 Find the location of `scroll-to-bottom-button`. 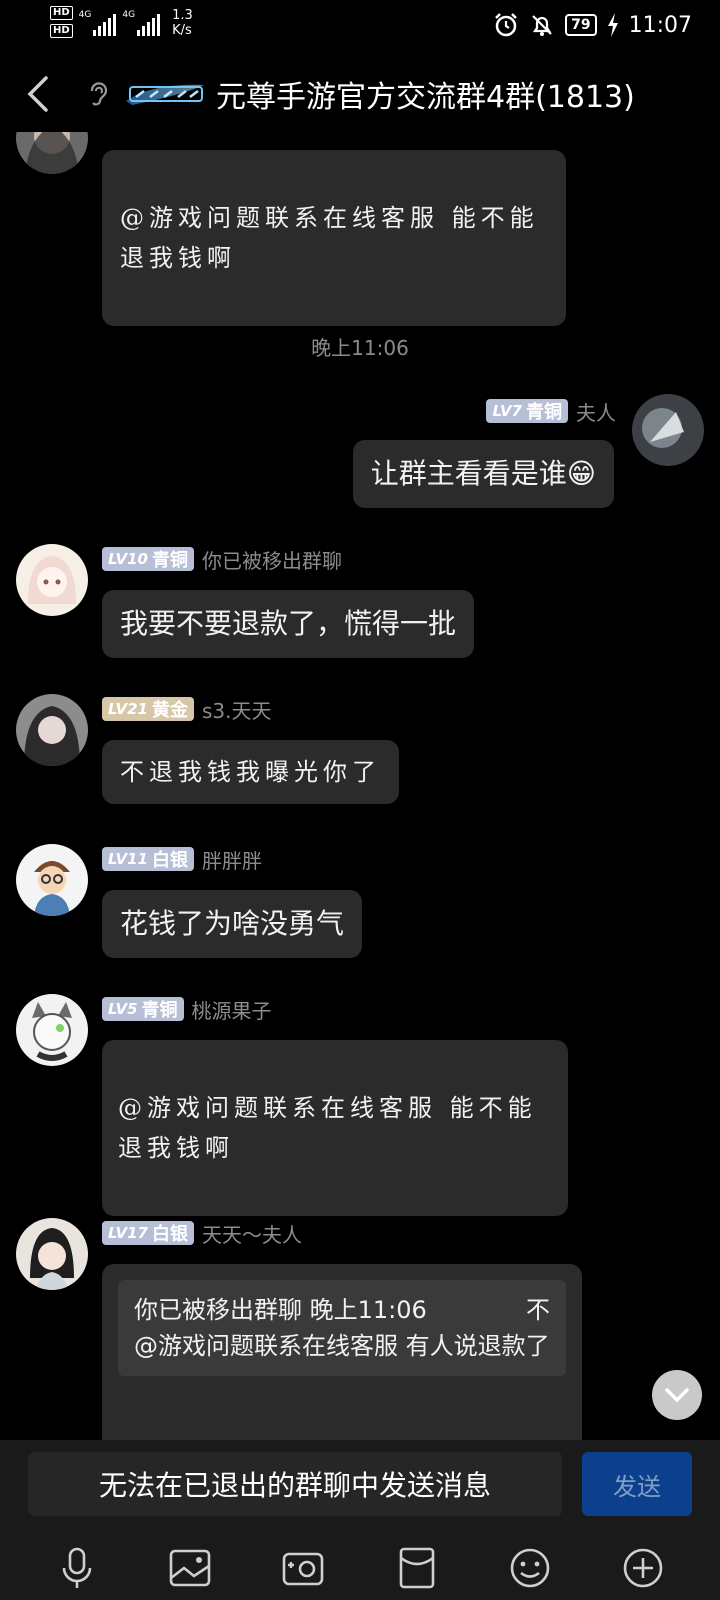

scroll-to-bottom-button is located at coordinates (677, 1395).